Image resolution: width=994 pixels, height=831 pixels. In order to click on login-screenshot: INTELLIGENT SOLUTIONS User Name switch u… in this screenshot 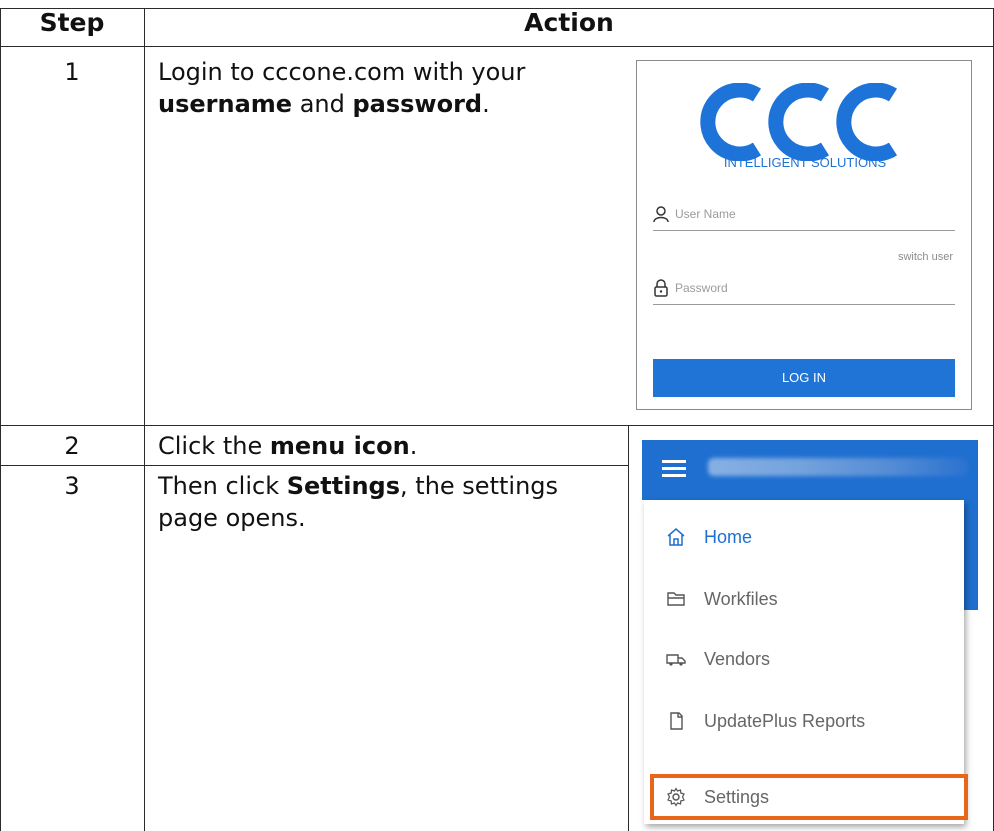, I will do `click(804, 235)`.